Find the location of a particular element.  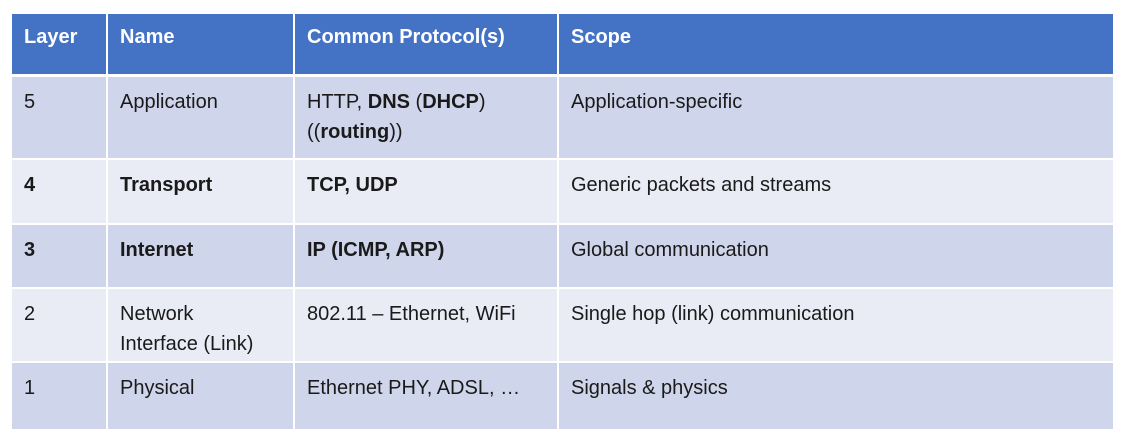

cell-protocols-text: IP (ICMP, ARP) is located at coordinates (376, 250).